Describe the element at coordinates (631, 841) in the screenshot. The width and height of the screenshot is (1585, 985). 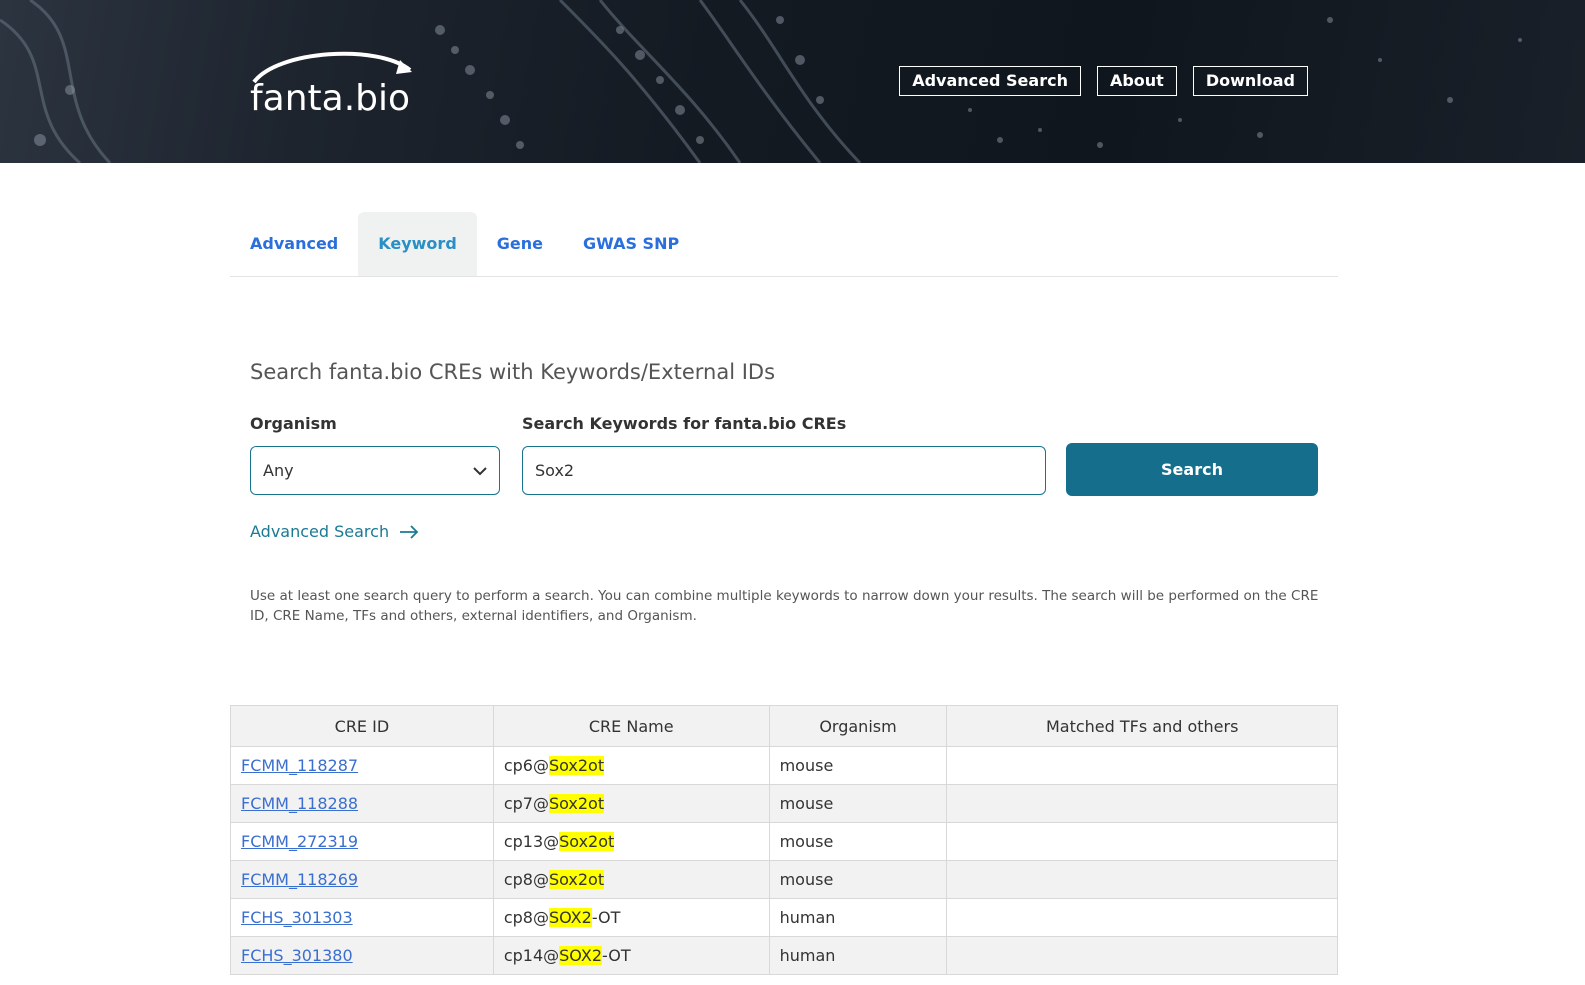
I see `cre-name-cell: cp13@Sox2ot` at that location.